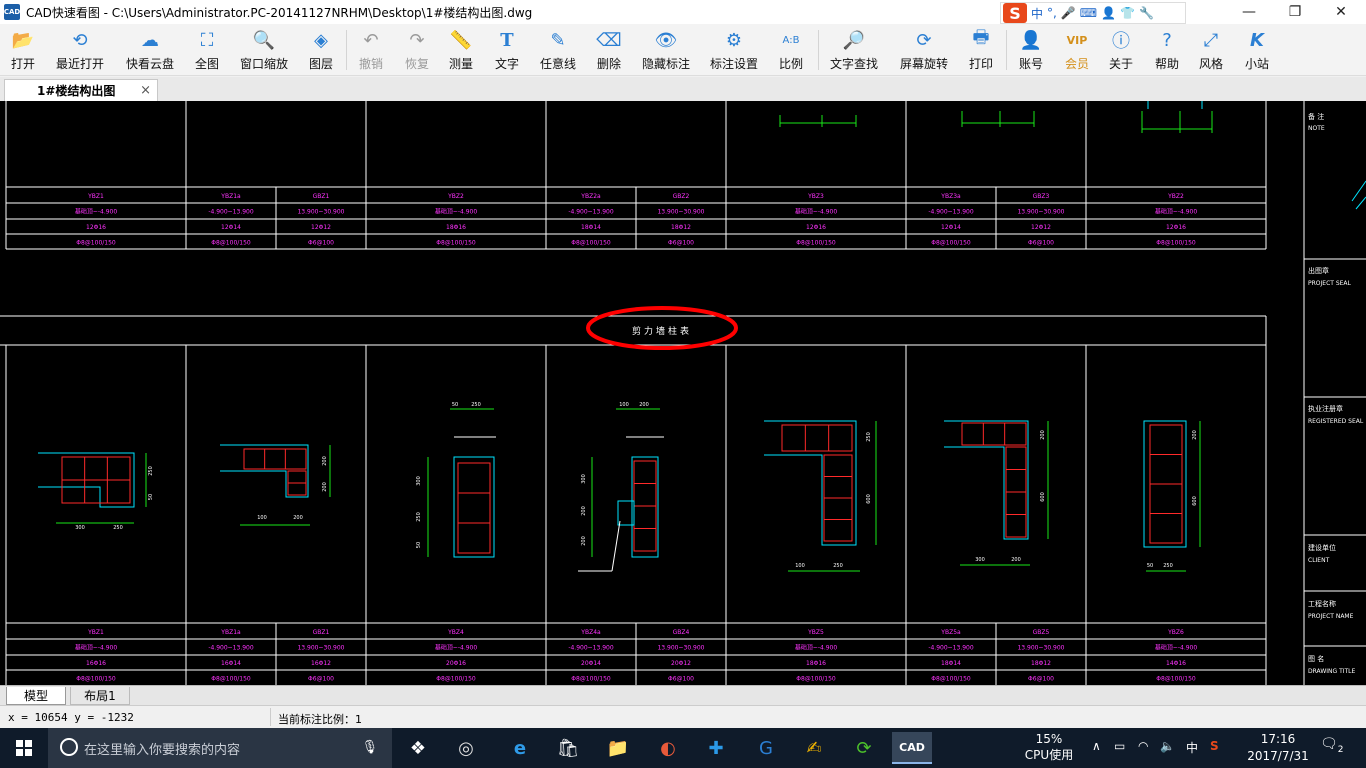 This screenshot has width=1366, height=768. What do you see at coordinates (476, 405) in the screenshot?
I see `dimension-label: 250` at bounding box center [476, 405].